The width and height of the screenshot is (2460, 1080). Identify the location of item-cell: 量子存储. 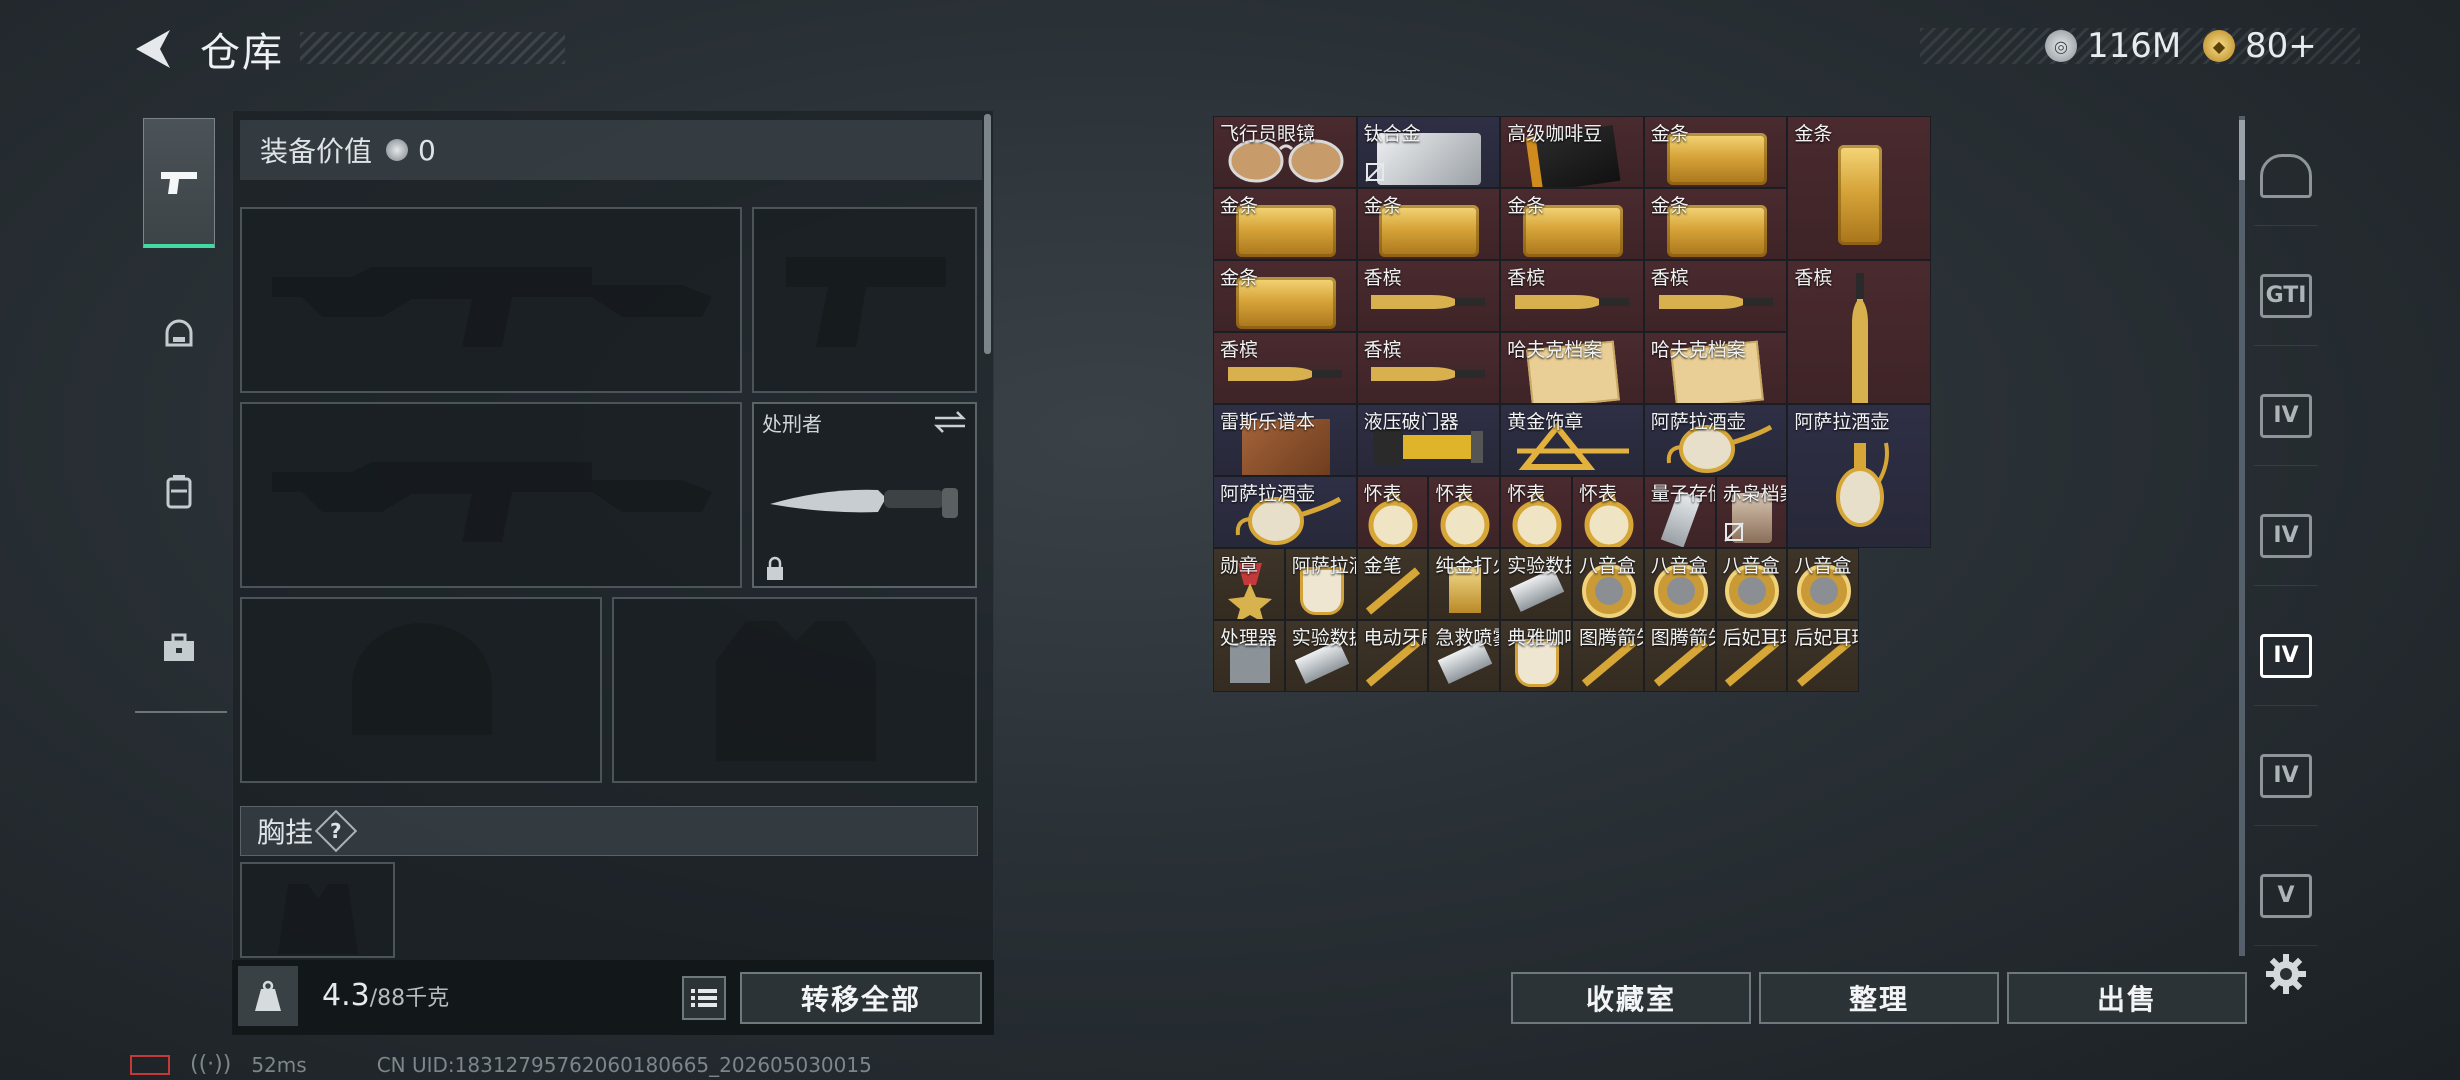
(1679, 512).